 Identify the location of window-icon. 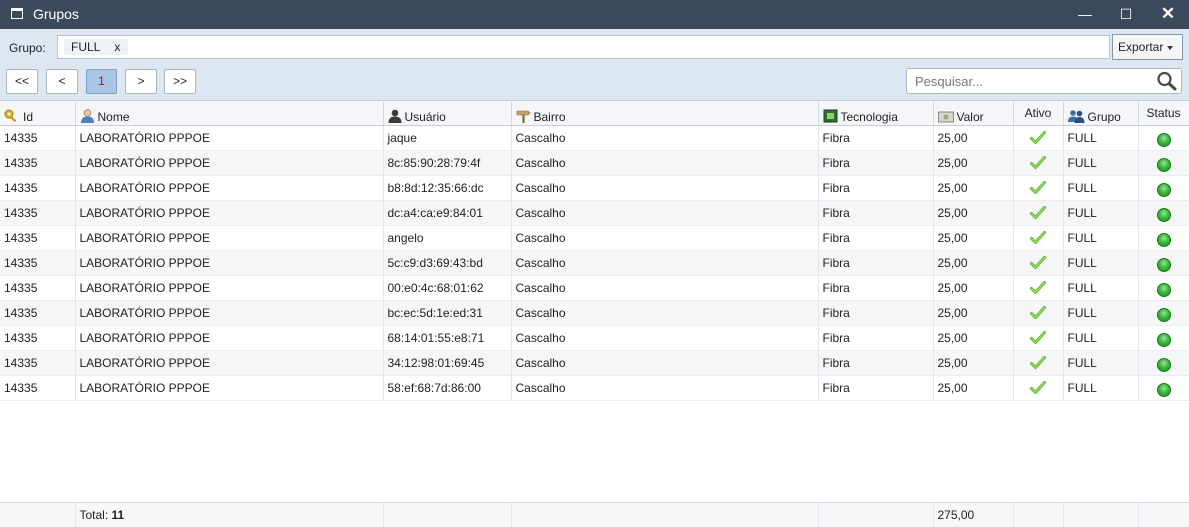
(17, 13).